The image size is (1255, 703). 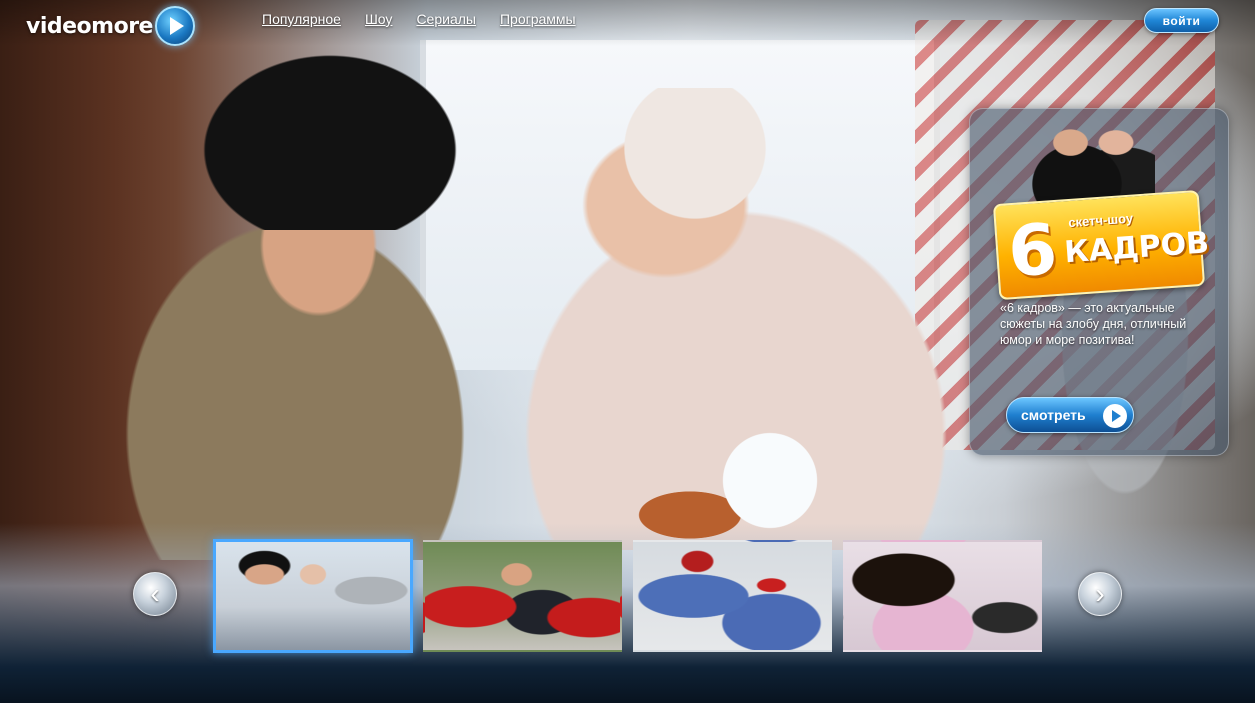 I want to click on watch-button: смотреть, so click(x=1070, y=415).